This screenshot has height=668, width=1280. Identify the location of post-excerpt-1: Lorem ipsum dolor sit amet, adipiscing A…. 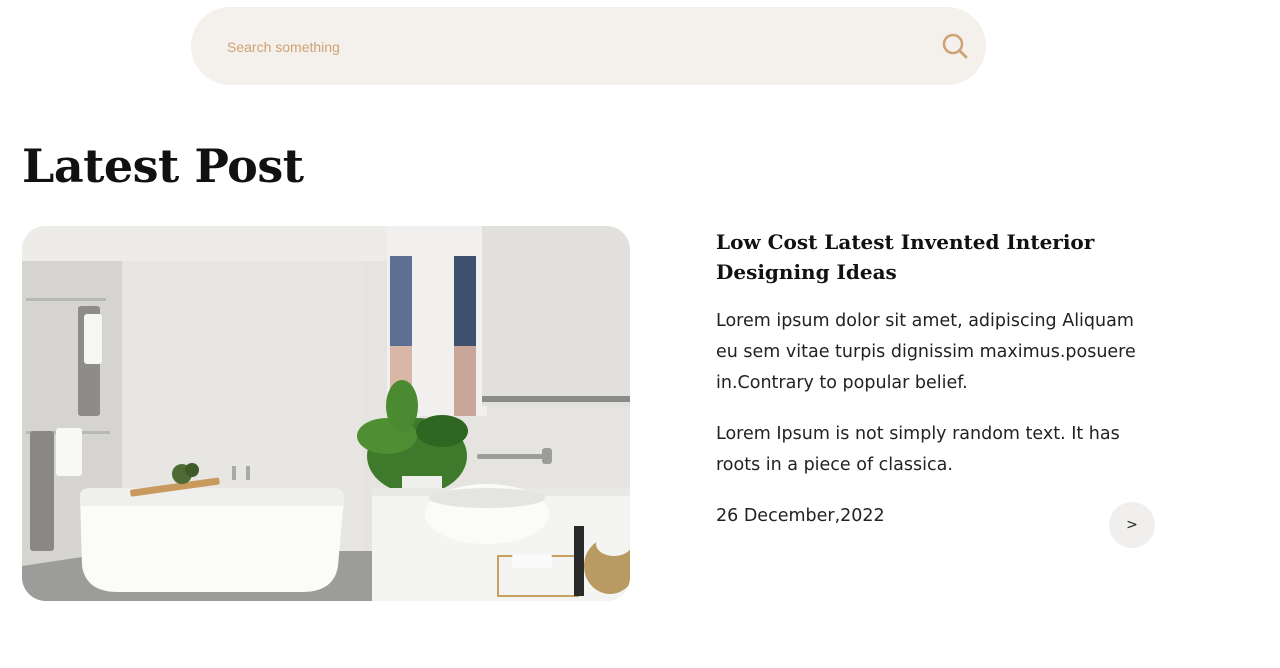
(926, 352).